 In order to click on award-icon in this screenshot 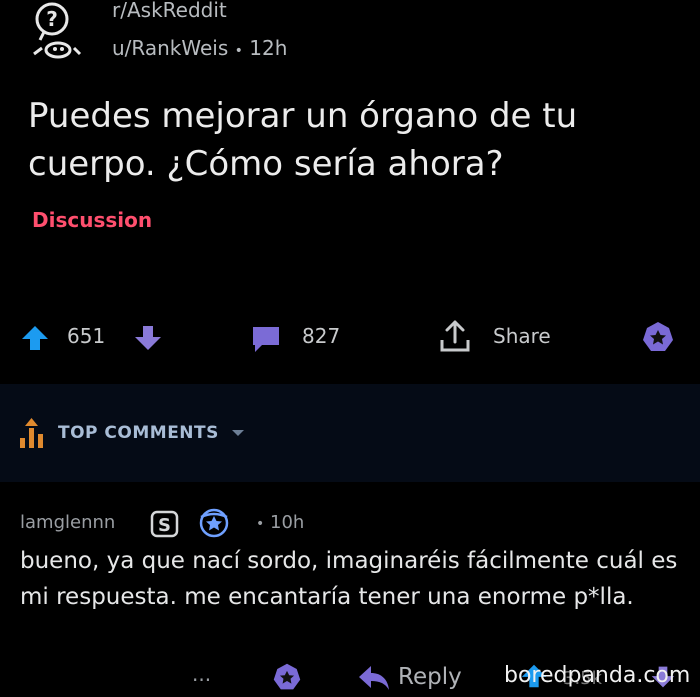, I will do `click(658, 337)`.